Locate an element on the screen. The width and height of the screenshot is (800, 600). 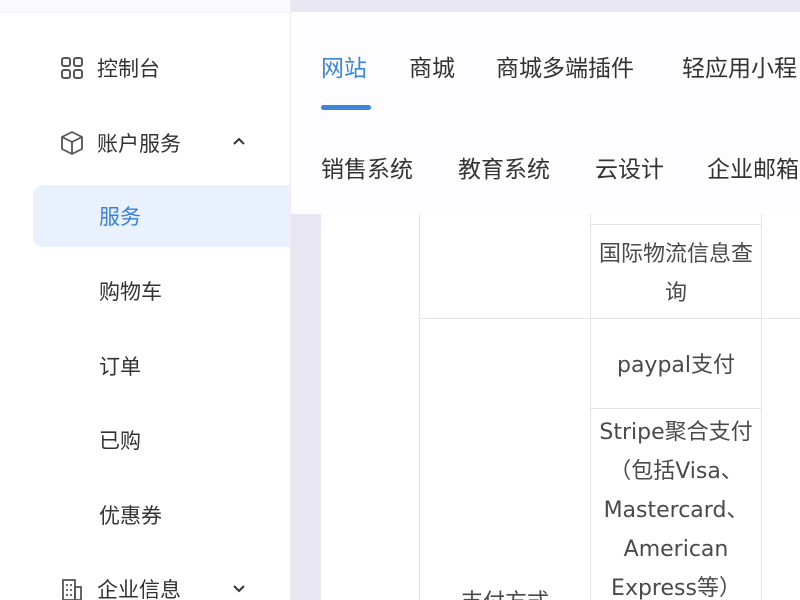
sidebar-item-label: 企业信息 is located at coordinates (139, 589).